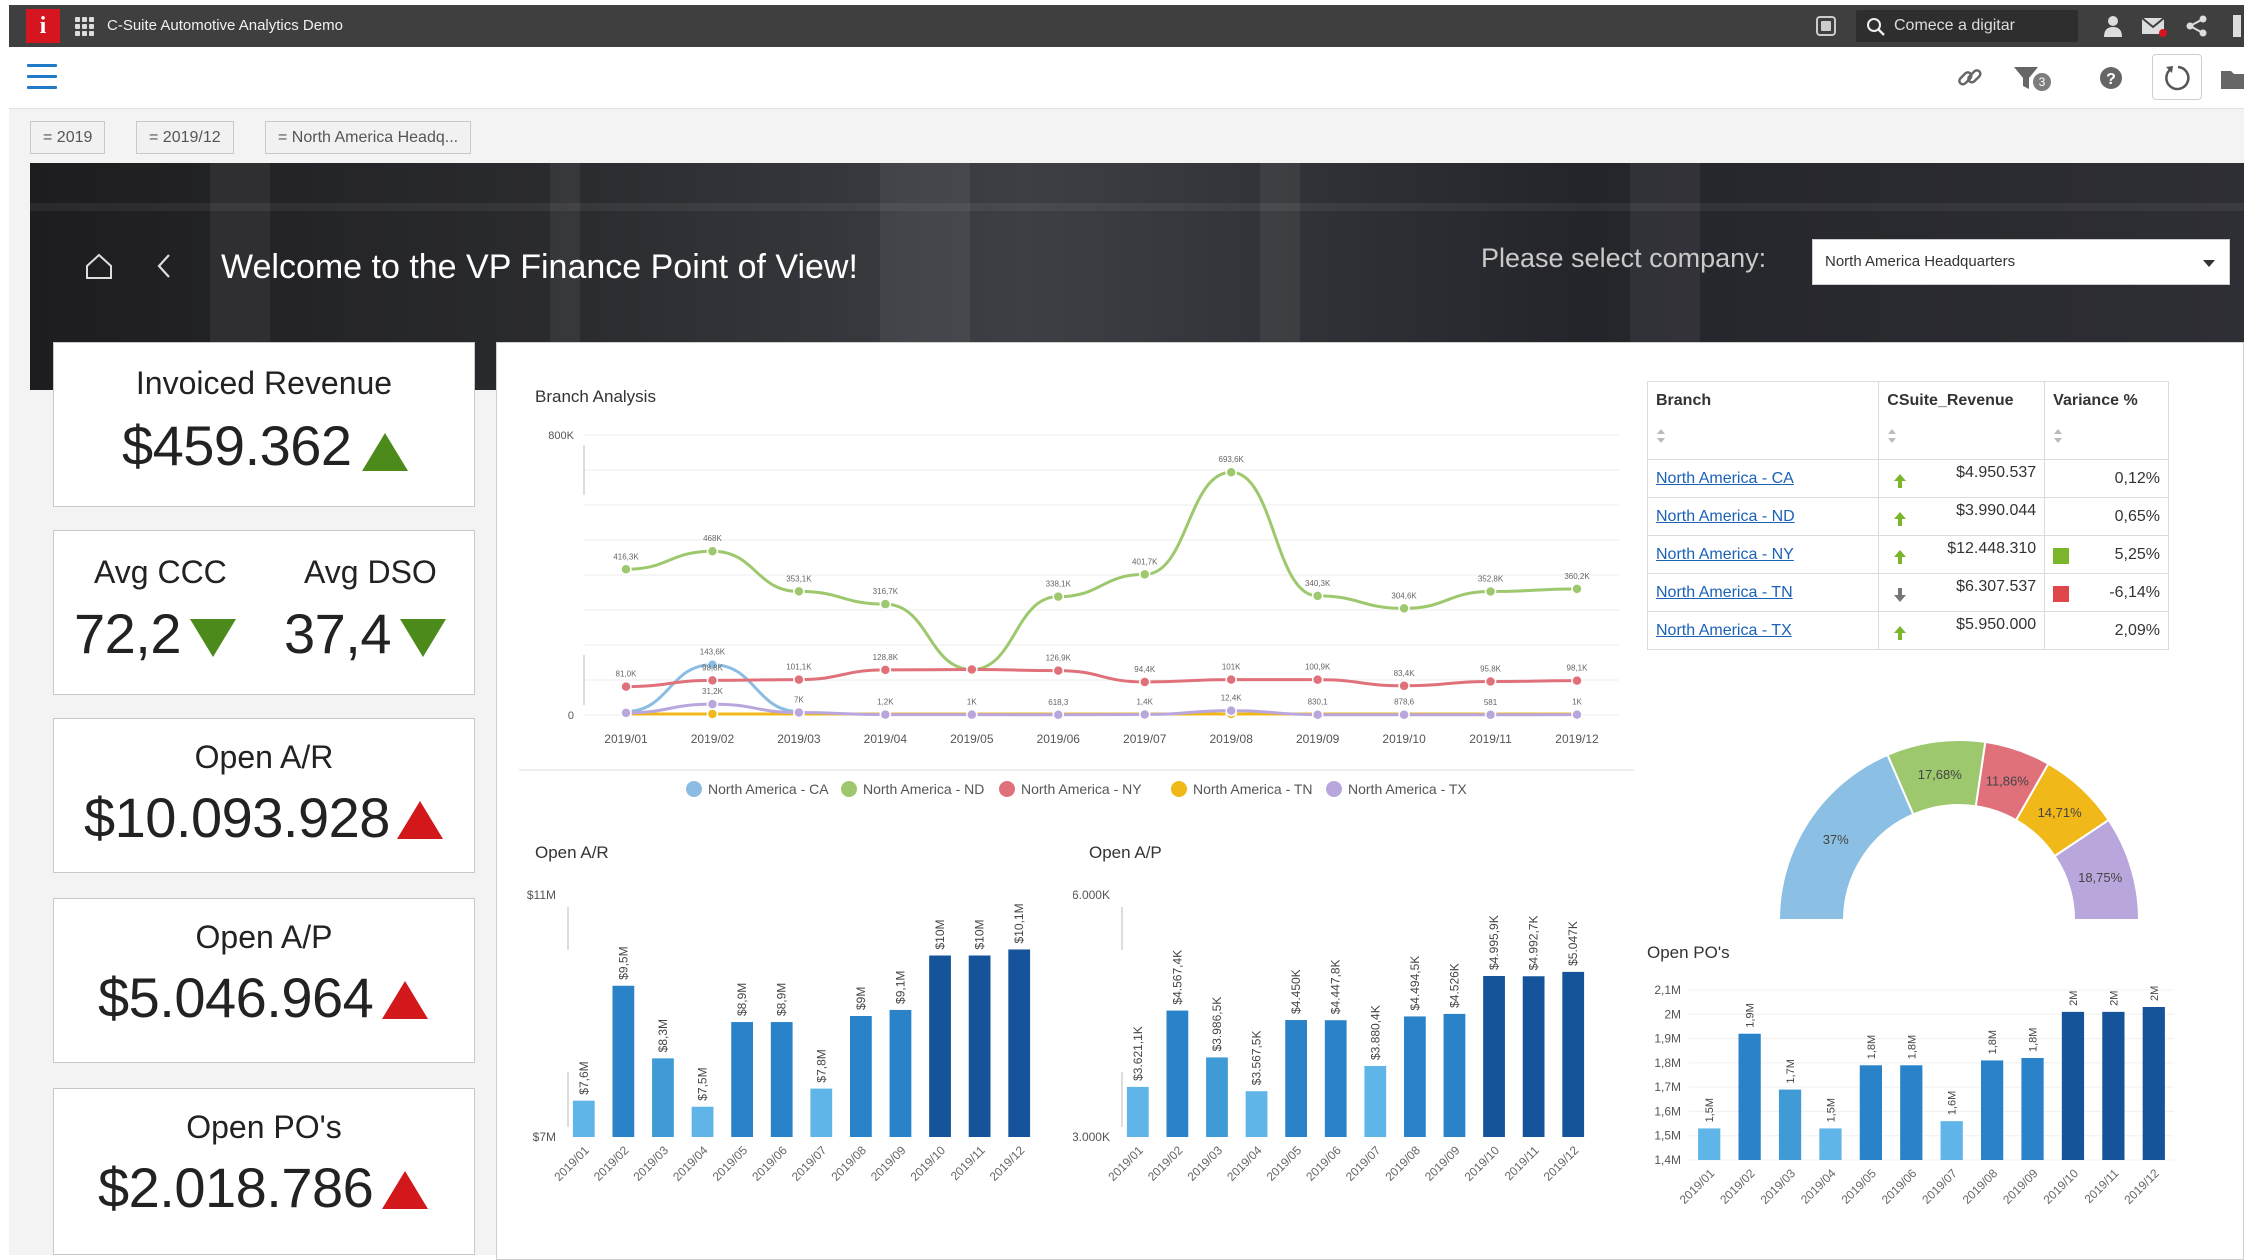 The height and width of the screenshot is (1260, 2244). What do you see at coordinates (43, 26) in the screenshot?
I see `app-logo: i` at bounding box center [43, 26].